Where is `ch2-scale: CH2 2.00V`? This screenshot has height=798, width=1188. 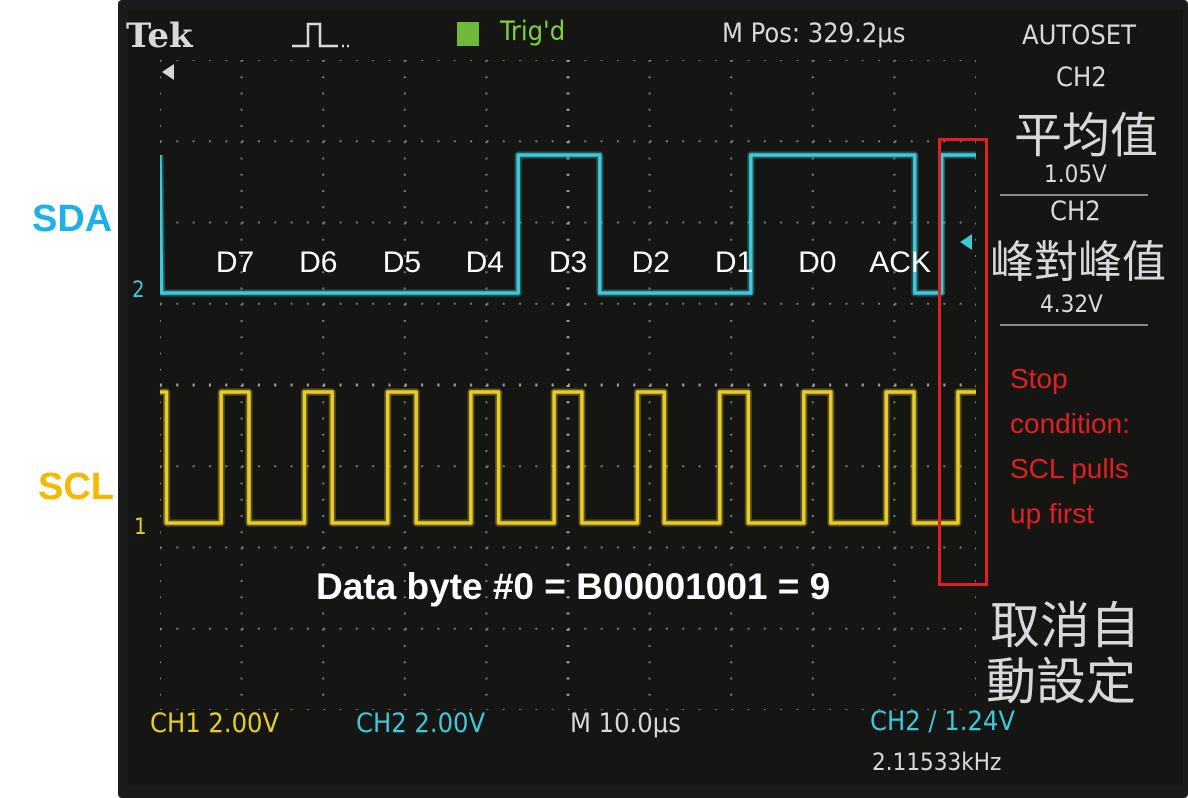 ch2-scale: CH2 2.00V is located at coordinates (421, 723).